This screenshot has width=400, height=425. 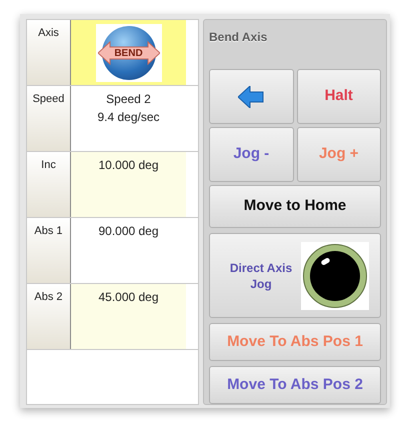 I want to click on row-label: Axis, so click(x=49, y=52).